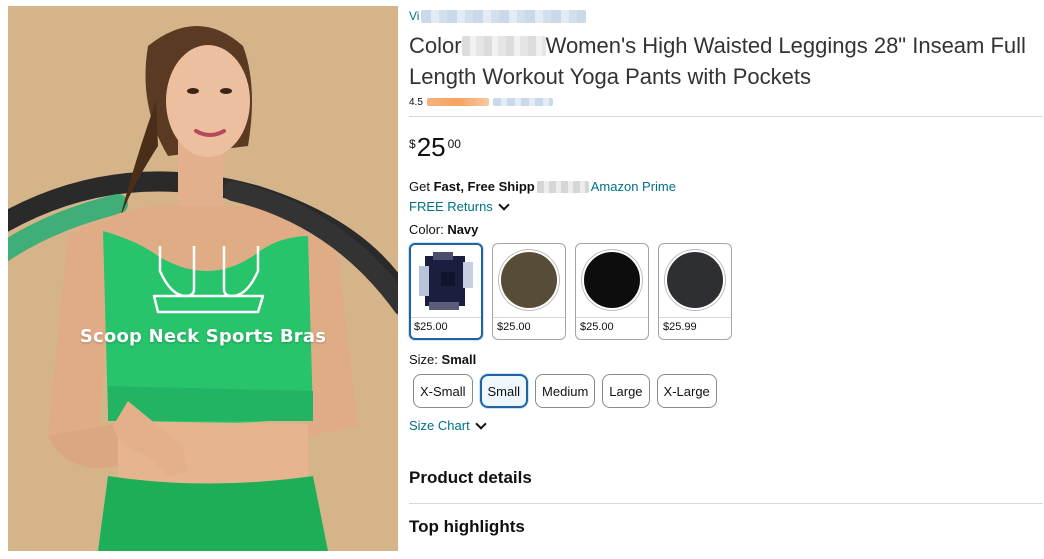  I want to click on swatch-pixelated-icon, so click(446, 281).